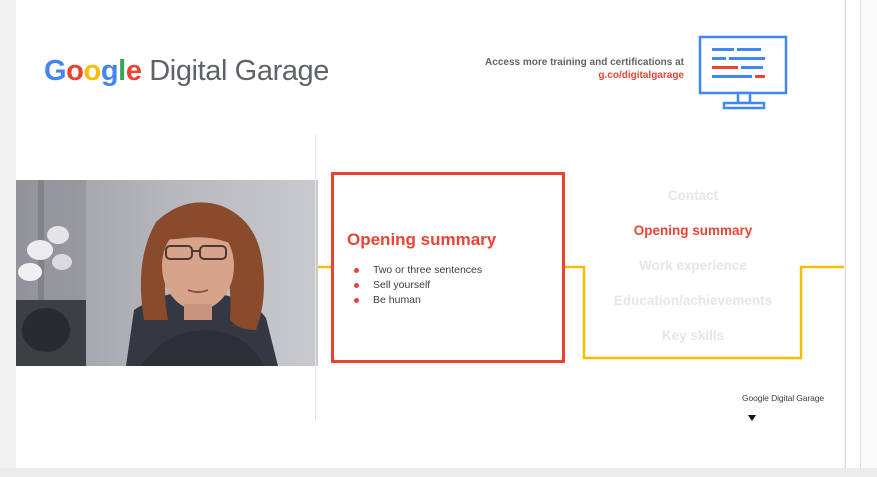  What do you see at coordinates (693, 195) in the screenshot?
I see `section-item-contact: Contact` at bounding box center [693, 195].